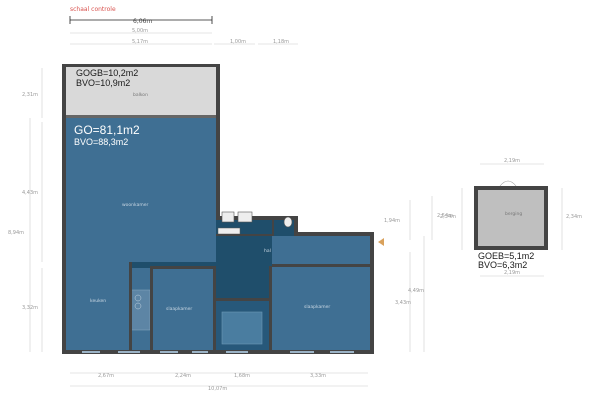 This screenshot has width=600, height=400. I want to click on storage-dim-bottom: 2,19m, so click(512, 273).